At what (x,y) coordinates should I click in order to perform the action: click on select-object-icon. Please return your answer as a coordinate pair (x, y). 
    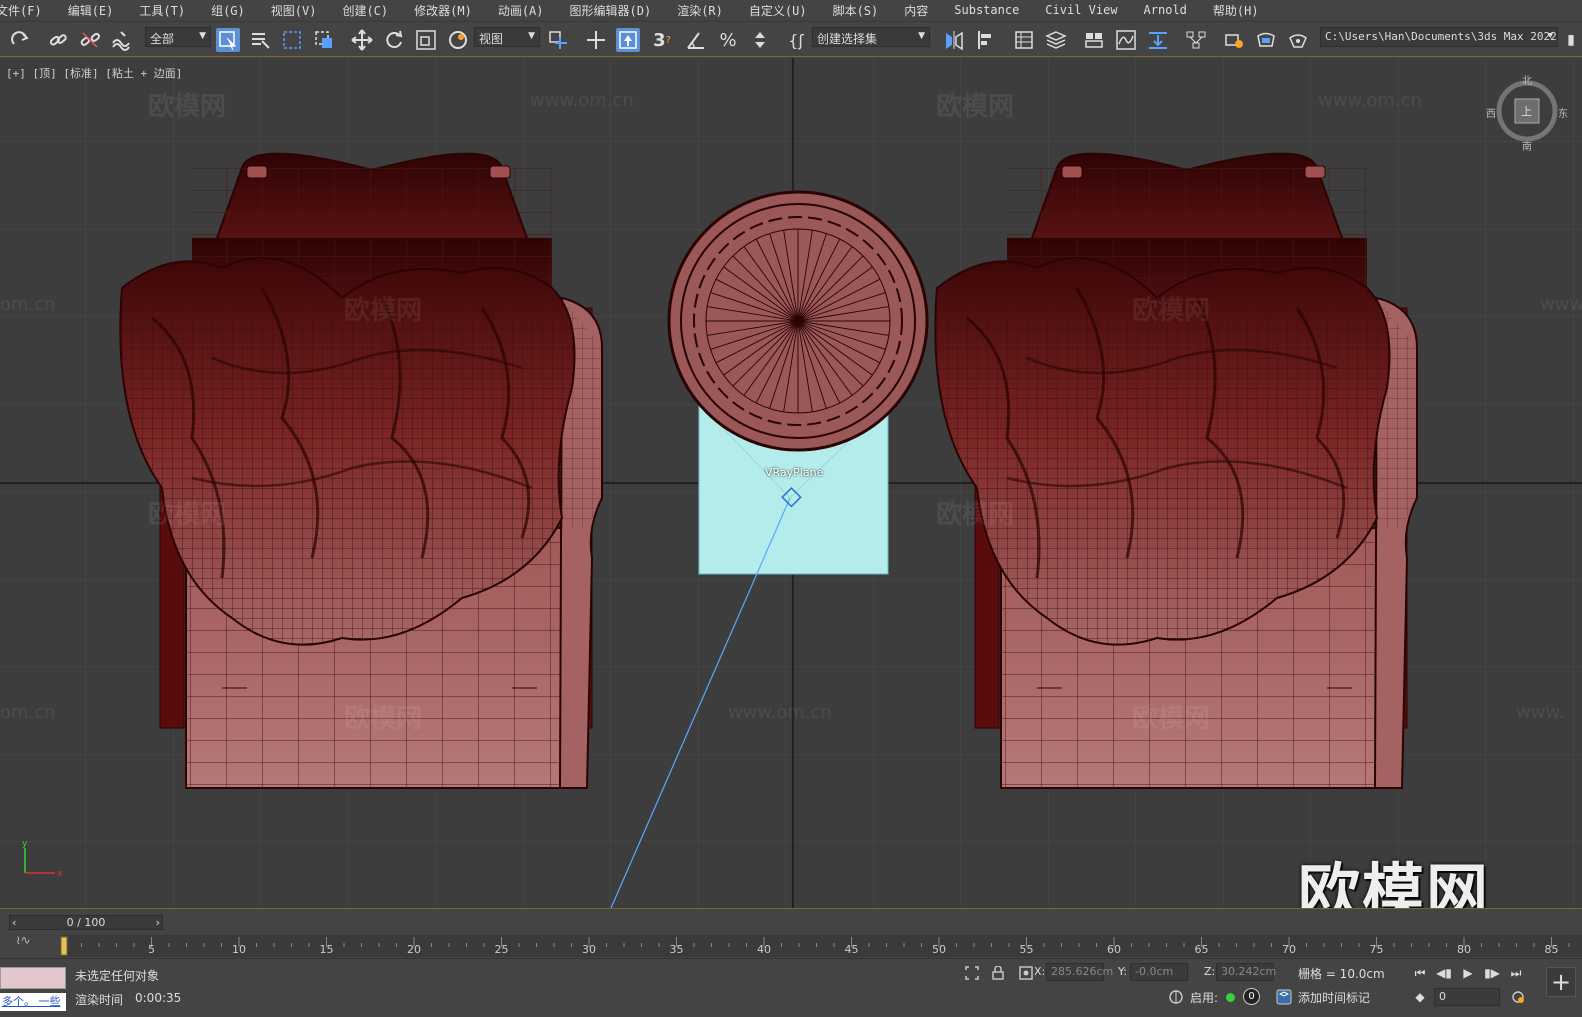
    Looking at the image, I should click on (228, 40).